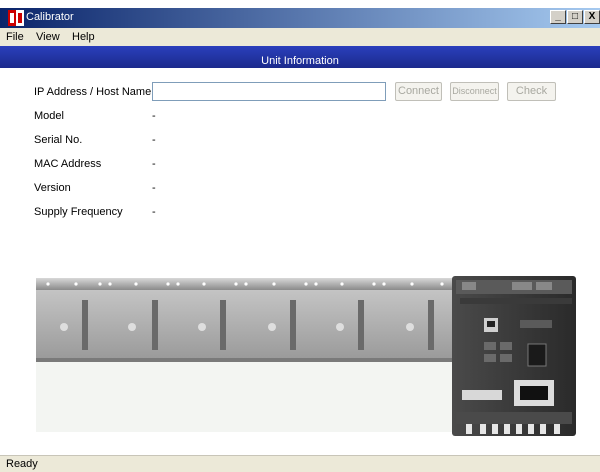  Describe the element at coordinates (300, 18) in the screenshot. I see `title-bar: Calibrator _ □ X` at that location.